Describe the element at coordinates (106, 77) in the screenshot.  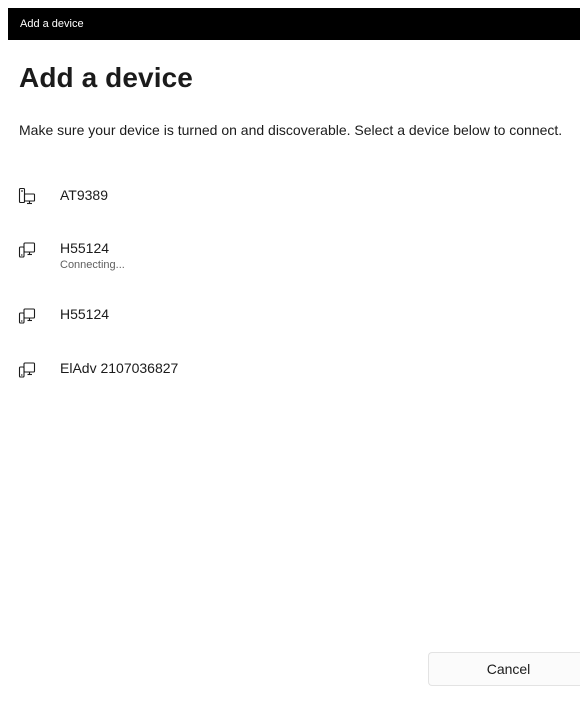
I see `page-title: Add a device` at that location.